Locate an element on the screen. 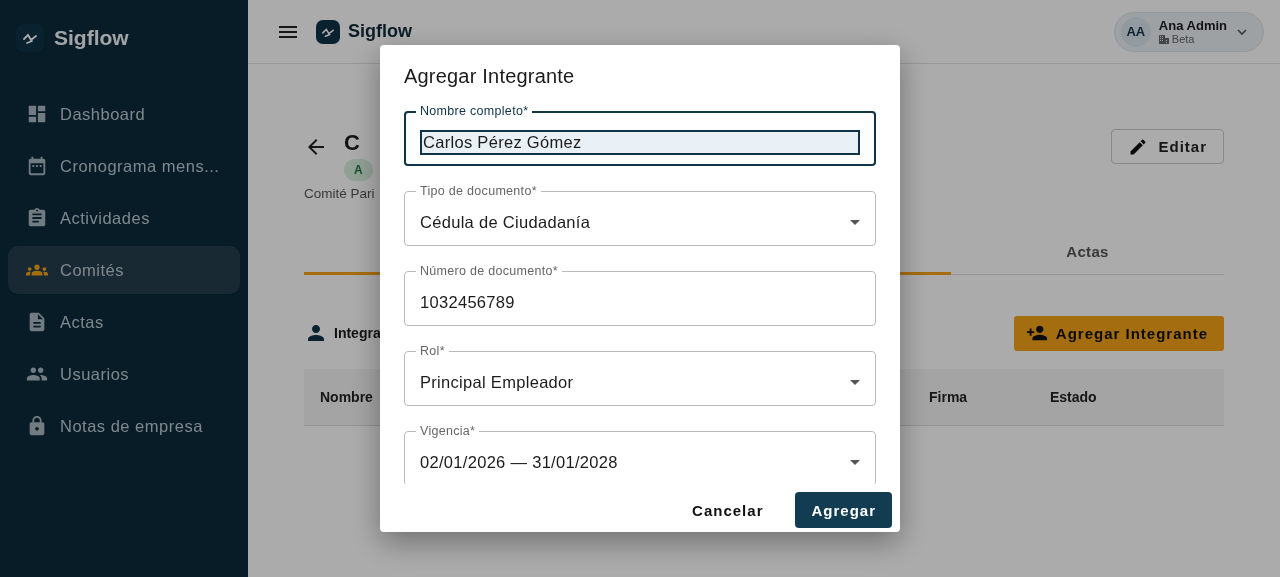 Image resolution: width=1280 pixels, height=577 pixels. field-value: Cédula de Ciudadanía is located at coordinates (506, 222).